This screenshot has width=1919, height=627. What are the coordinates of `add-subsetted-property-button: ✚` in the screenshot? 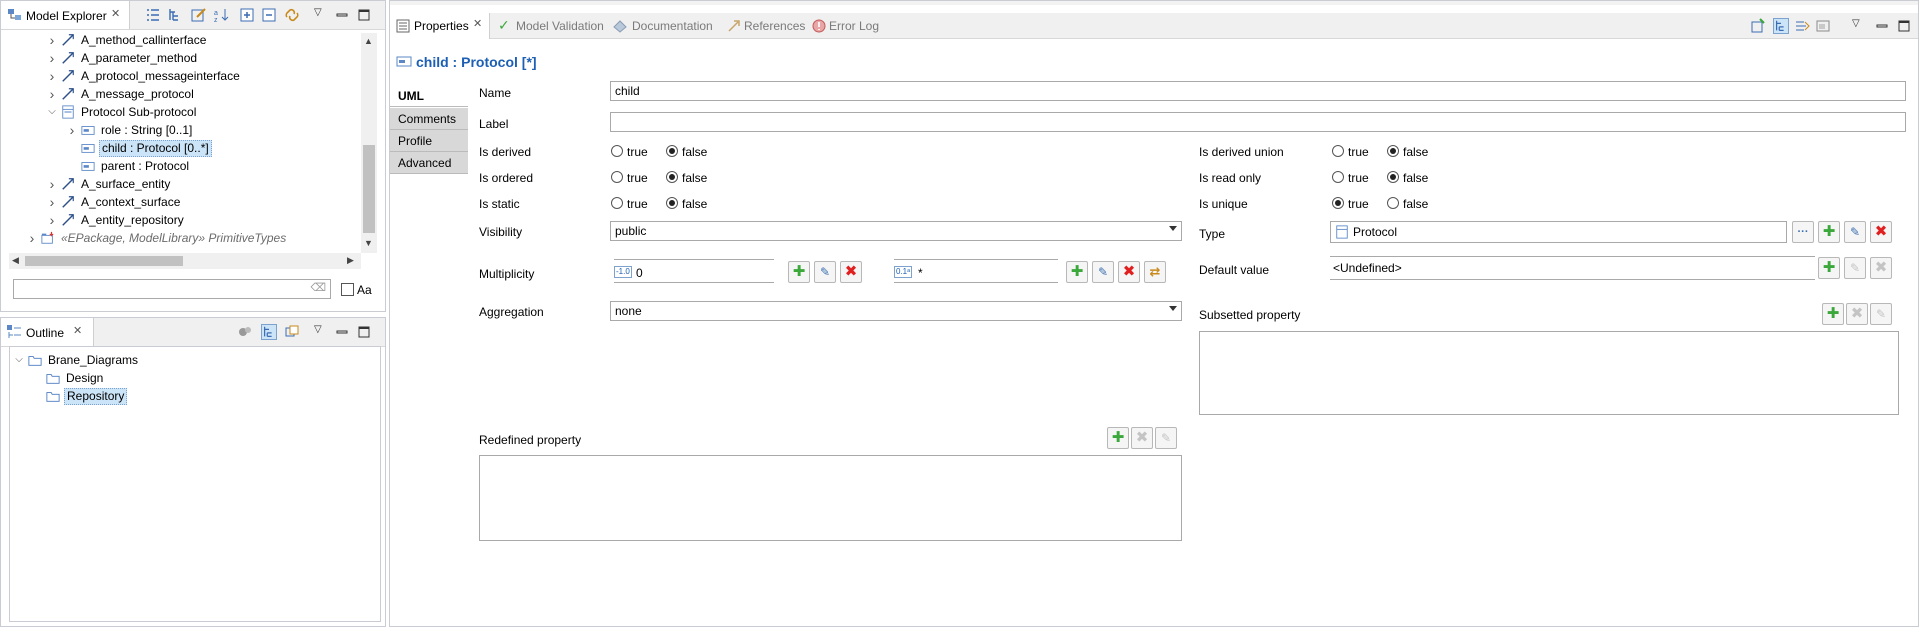 It's located at (1833, 314).